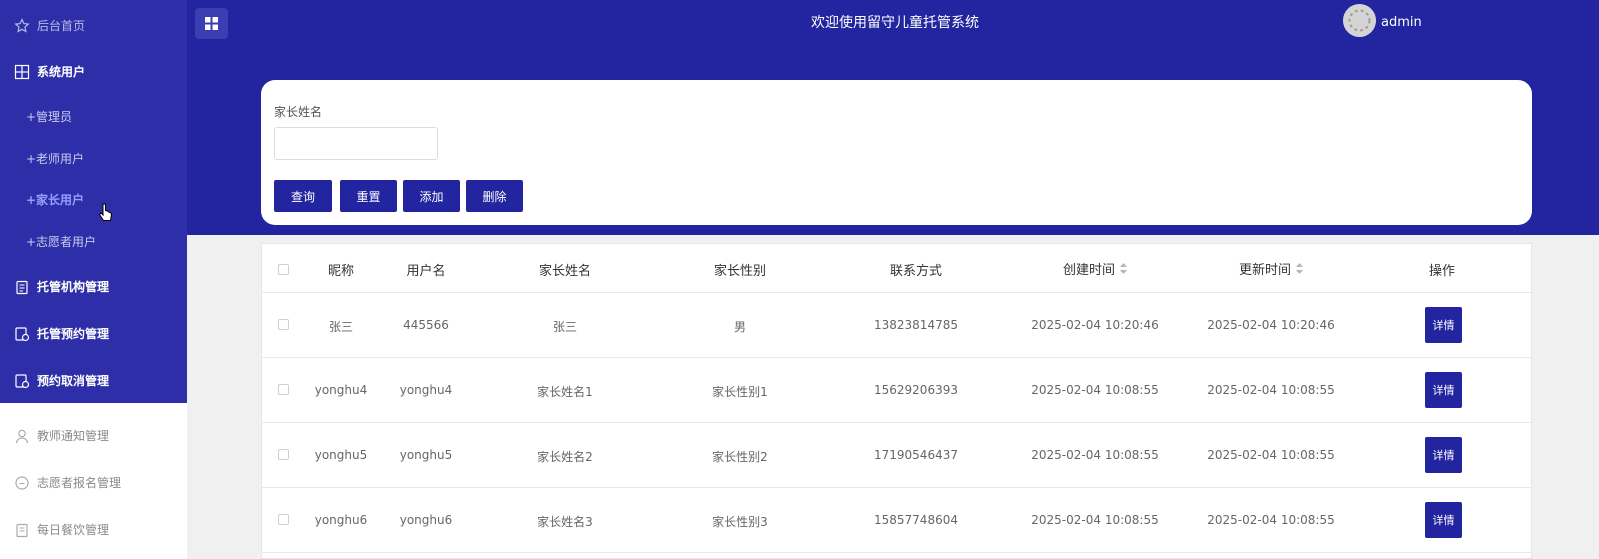 Image resolution: width=1599 pixels, height=559 pixels. I want to click on avatar, so click(1359, 20).